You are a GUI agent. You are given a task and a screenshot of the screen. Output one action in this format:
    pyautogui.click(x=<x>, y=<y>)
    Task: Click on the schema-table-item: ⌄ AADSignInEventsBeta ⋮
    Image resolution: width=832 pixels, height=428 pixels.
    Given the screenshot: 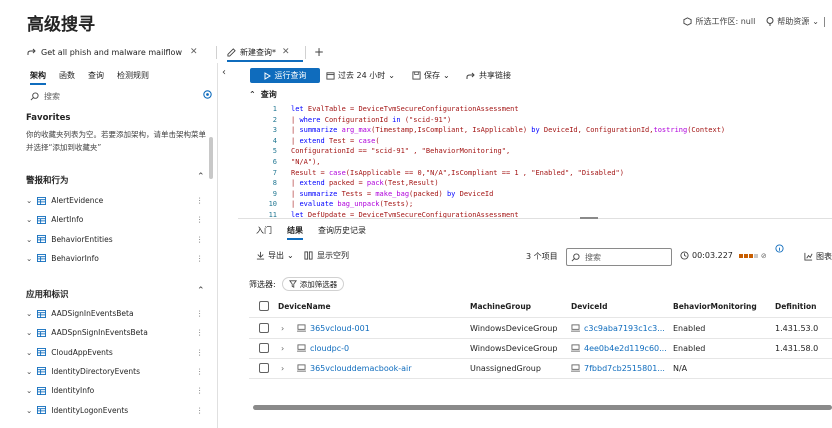 What is the action you would take?
    pyautogui.click(x=115, y=313)
    